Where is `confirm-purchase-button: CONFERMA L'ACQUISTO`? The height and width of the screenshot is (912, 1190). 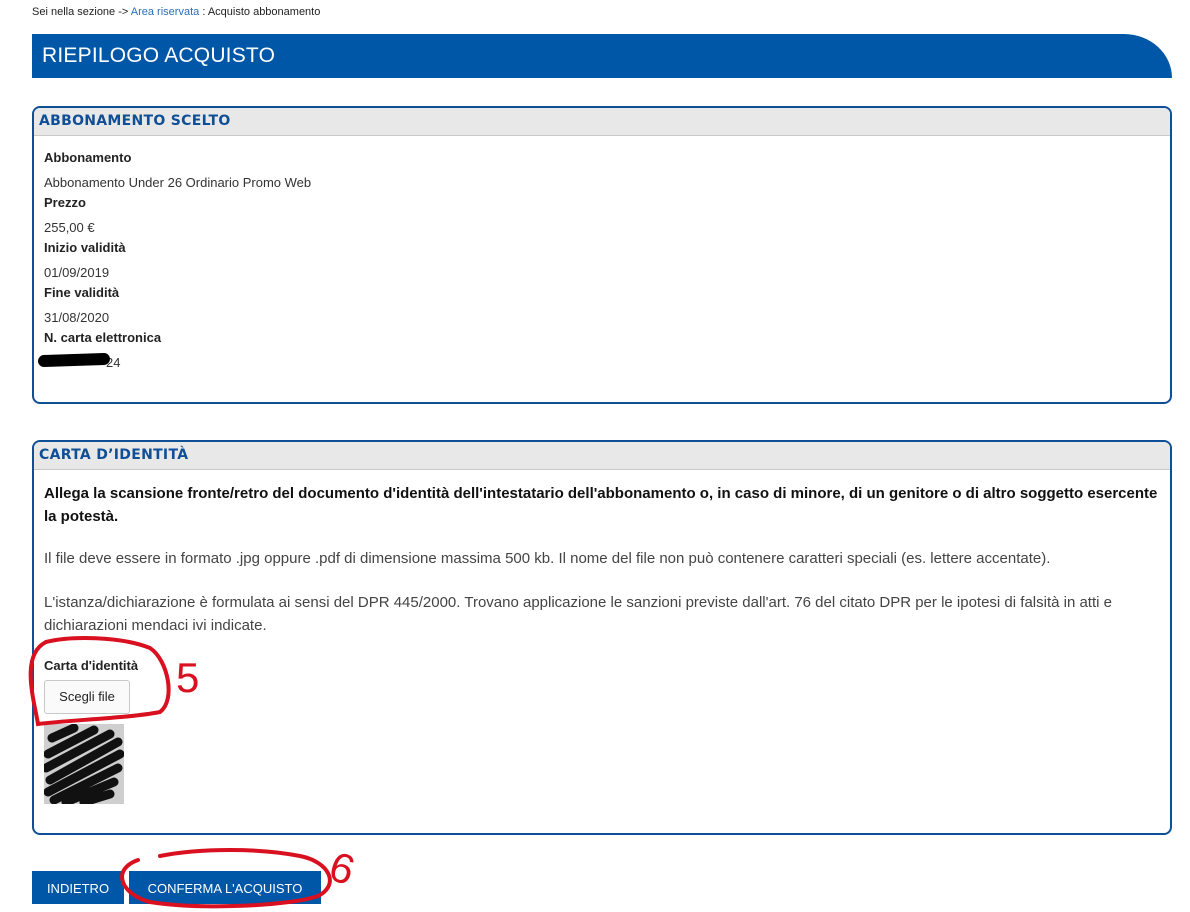 confirm-purchase-button: CONFERMA L'ACQUISTO is located at coordinates (225, 887).